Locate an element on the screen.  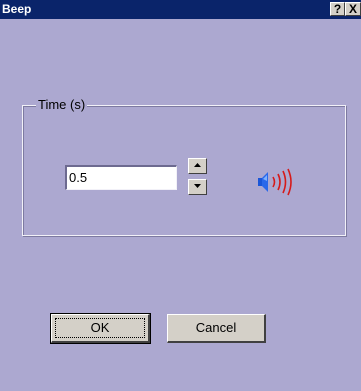
title-bar: Beep ? X is located at coordinates (180, 9).